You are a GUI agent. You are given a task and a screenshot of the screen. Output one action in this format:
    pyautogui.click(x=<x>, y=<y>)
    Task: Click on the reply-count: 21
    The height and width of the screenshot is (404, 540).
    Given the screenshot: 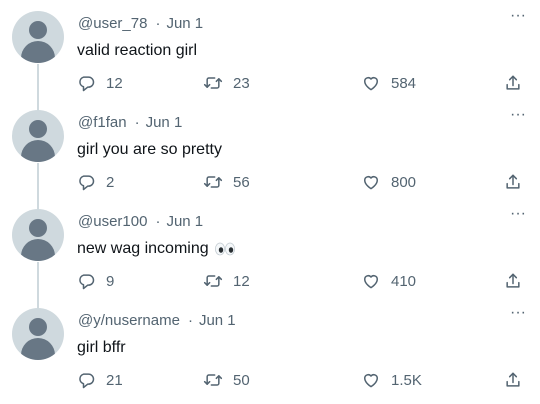 What is the action you would take?
    pyautogui.click(x=114, y=380)
    